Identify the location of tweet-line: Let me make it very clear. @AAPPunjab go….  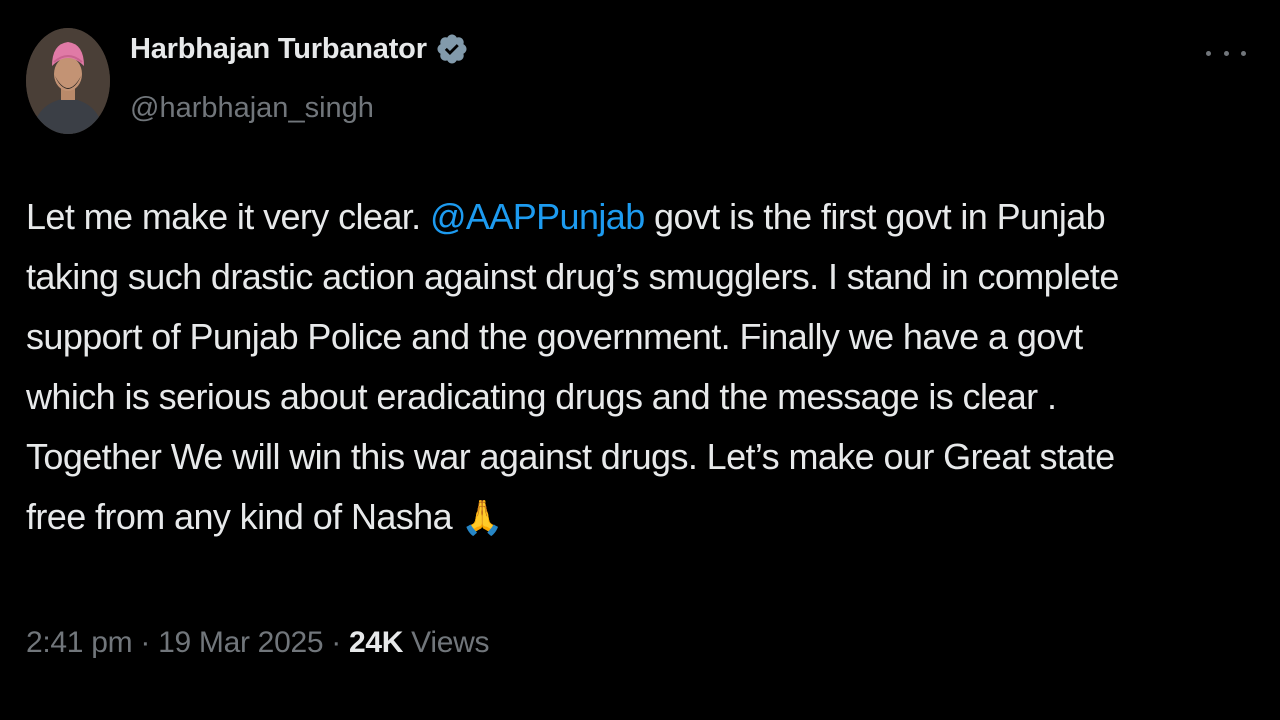
(636, 217).